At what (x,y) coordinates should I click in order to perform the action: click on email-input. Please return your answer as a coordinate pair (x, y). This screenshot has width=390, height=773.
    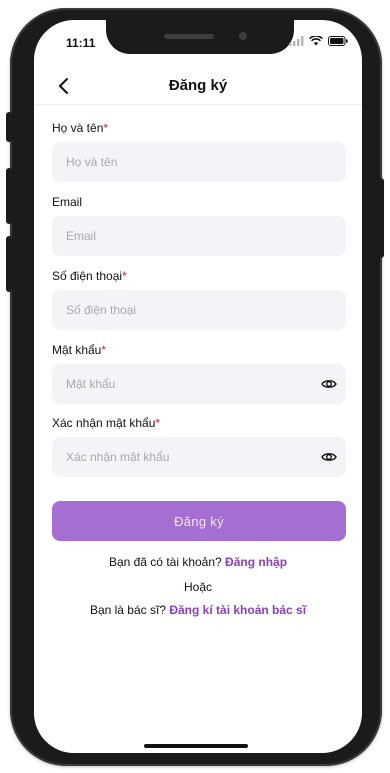
    Looking at the image, I should click on (199, 236).